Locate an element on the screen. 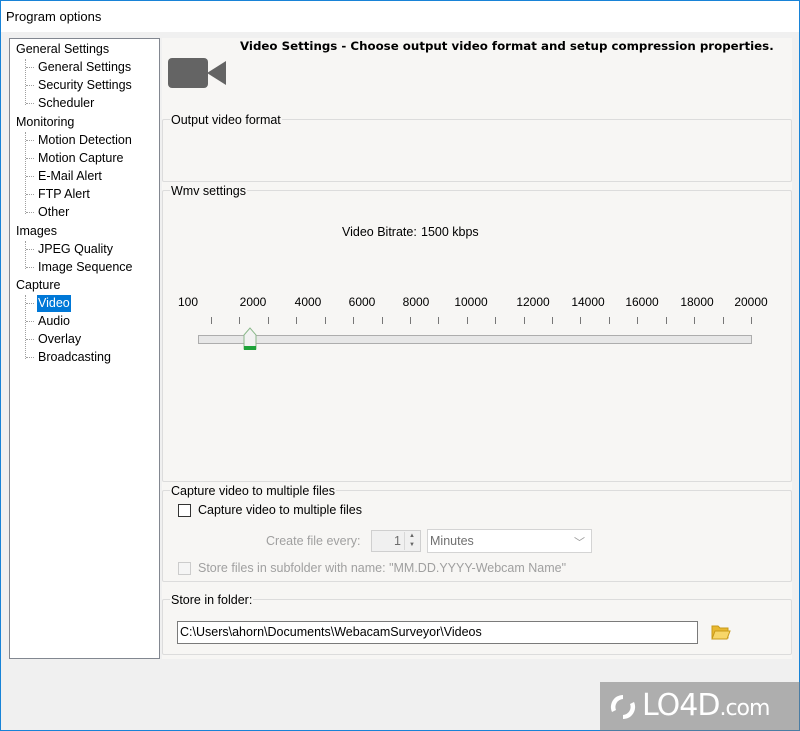  spin-down-icon: ▼ is located at coordinates (412, 545).